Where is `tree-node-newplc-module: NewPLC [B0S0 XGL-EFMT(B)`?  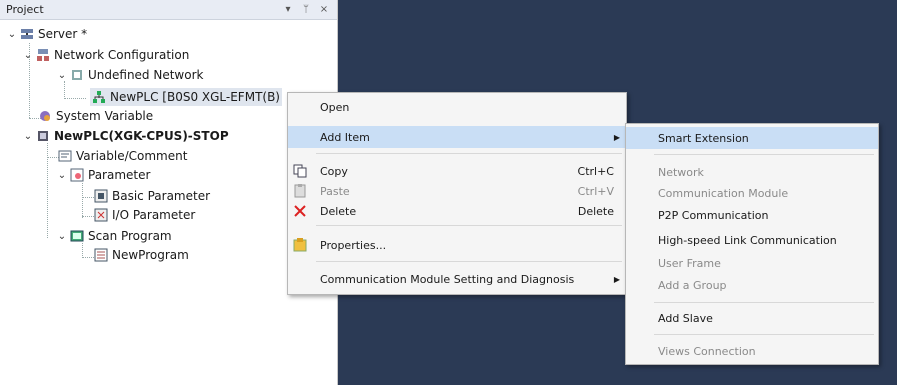
tree-node-newplc-module: NewPLC [B0S0 XGL-EFMT(B) is located at coordinates (186, 97).